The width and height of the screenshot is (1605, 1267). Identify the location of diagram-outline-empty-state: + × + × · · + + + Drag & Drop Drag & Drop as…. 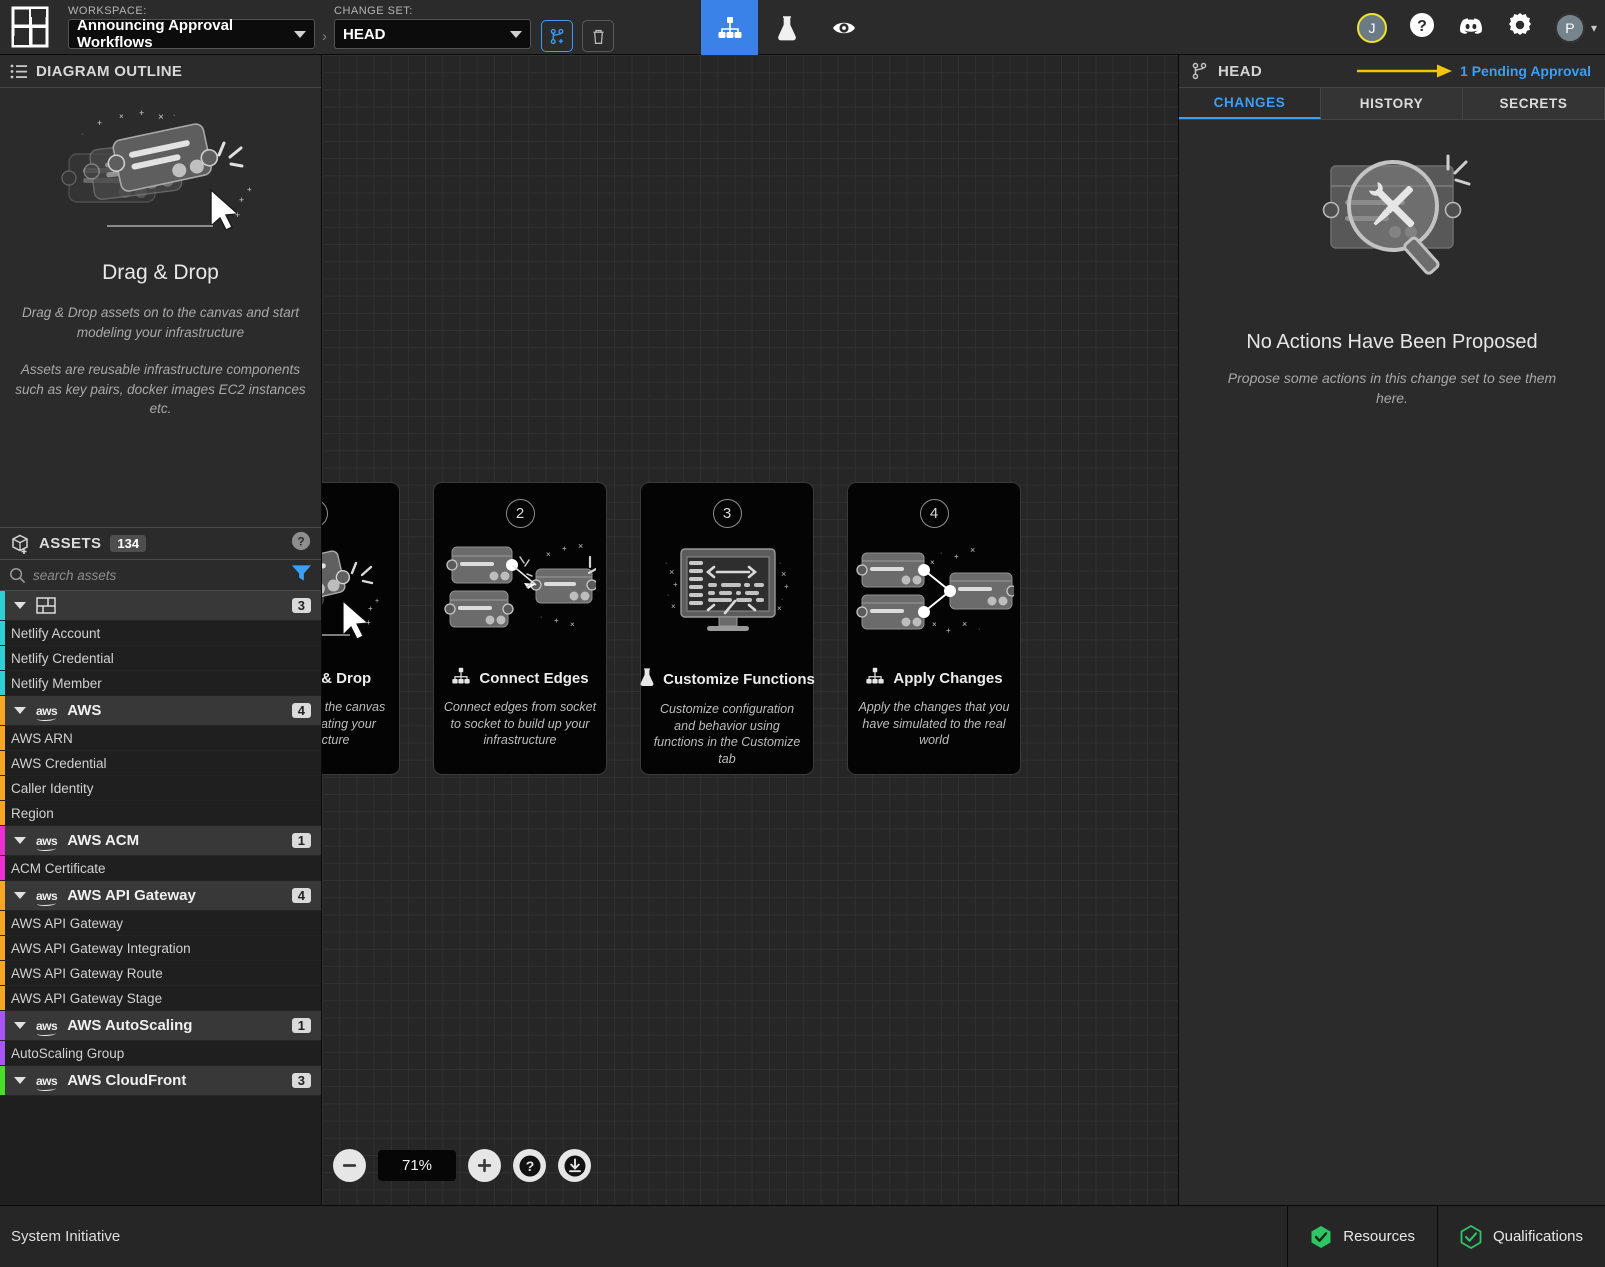
(160, 307).